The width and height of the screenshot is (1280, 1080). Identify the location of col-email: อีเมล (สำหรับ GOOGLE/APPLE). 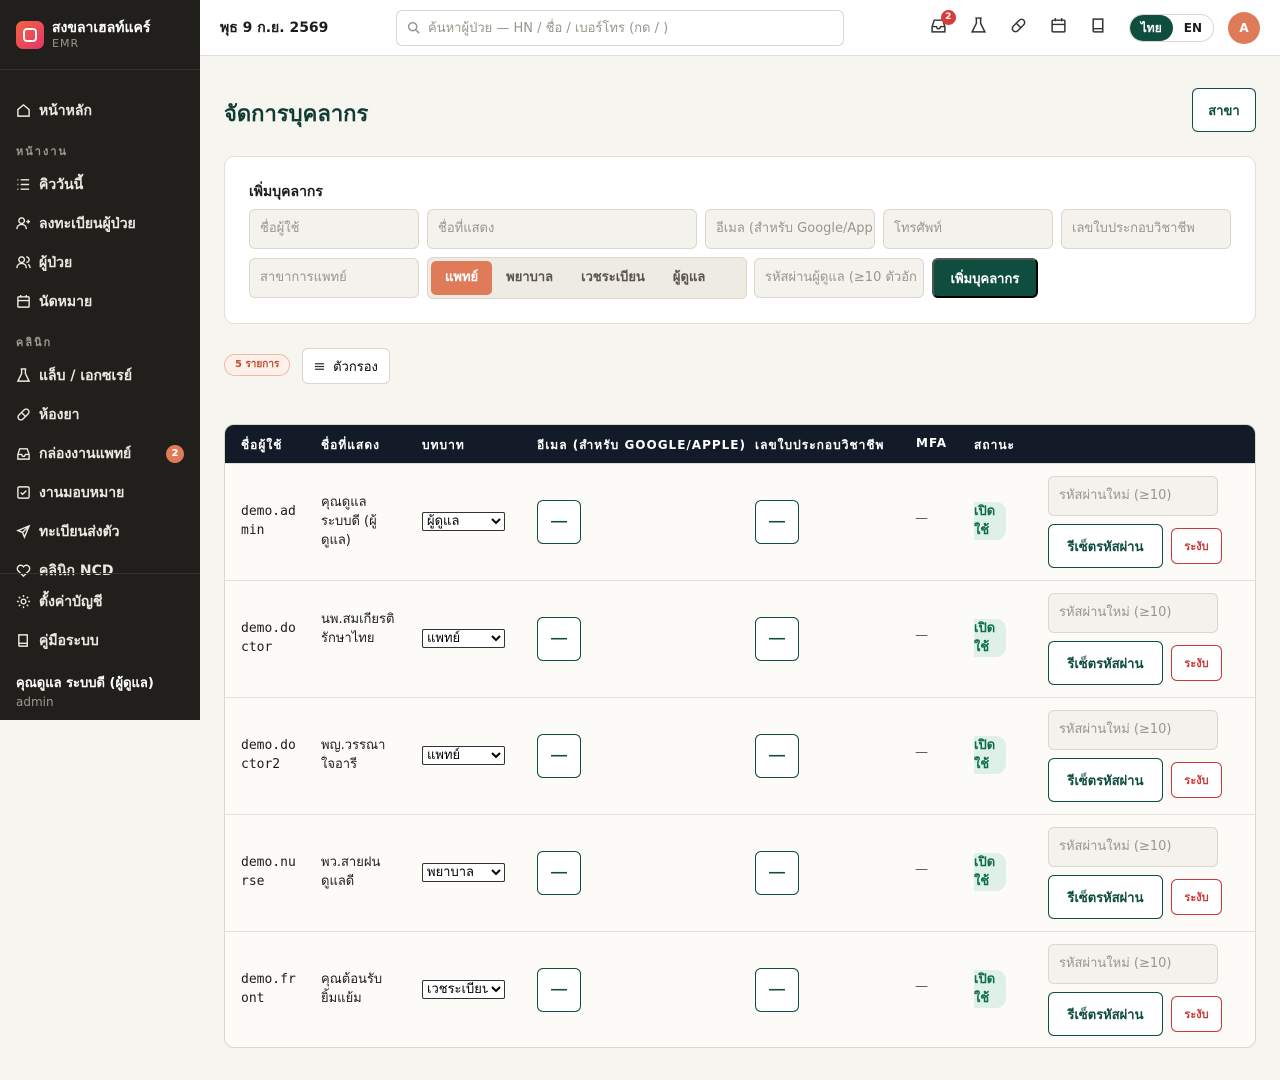
(641, 445).